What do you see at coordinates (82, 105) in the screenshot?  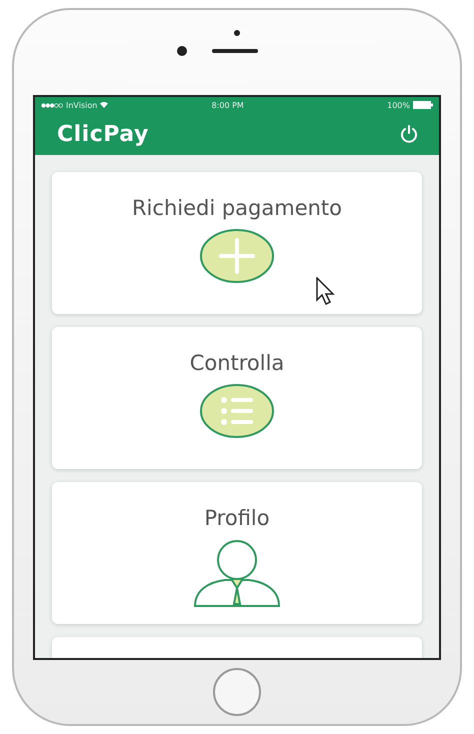 I see `carrier-text: InVision` at bounding box center [82, 105].